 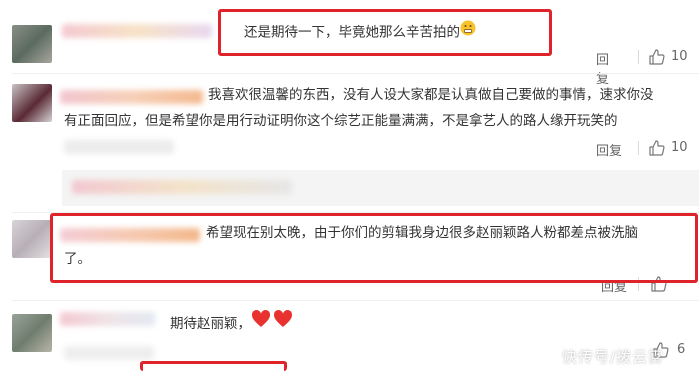 What do you see at coordinates (273, 324) in the screenshot?
I see `heart-icon` at bounding box center [273, 324].